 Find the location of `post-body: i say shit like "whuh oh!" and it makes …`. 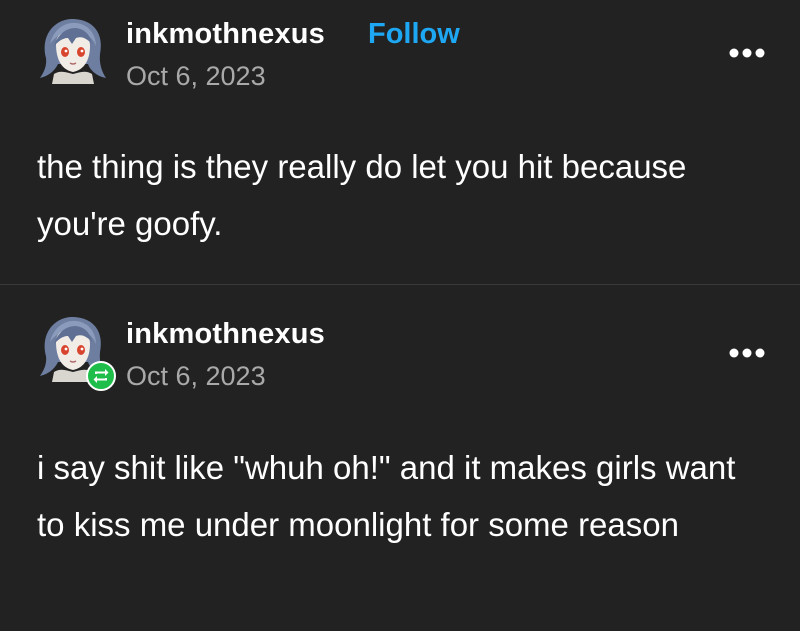

post-body: i say shit like "whuh oh!" and it makes … is located at coordinates (386, 496).